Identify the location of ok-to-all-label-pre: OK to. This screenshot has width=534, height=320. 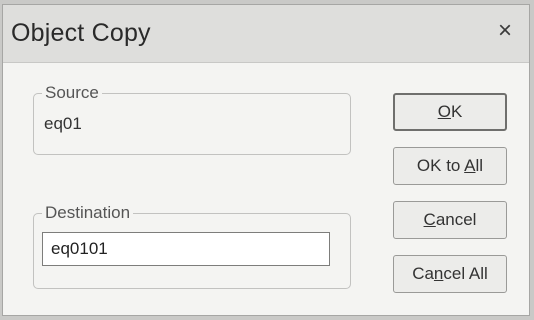
(440, 165).